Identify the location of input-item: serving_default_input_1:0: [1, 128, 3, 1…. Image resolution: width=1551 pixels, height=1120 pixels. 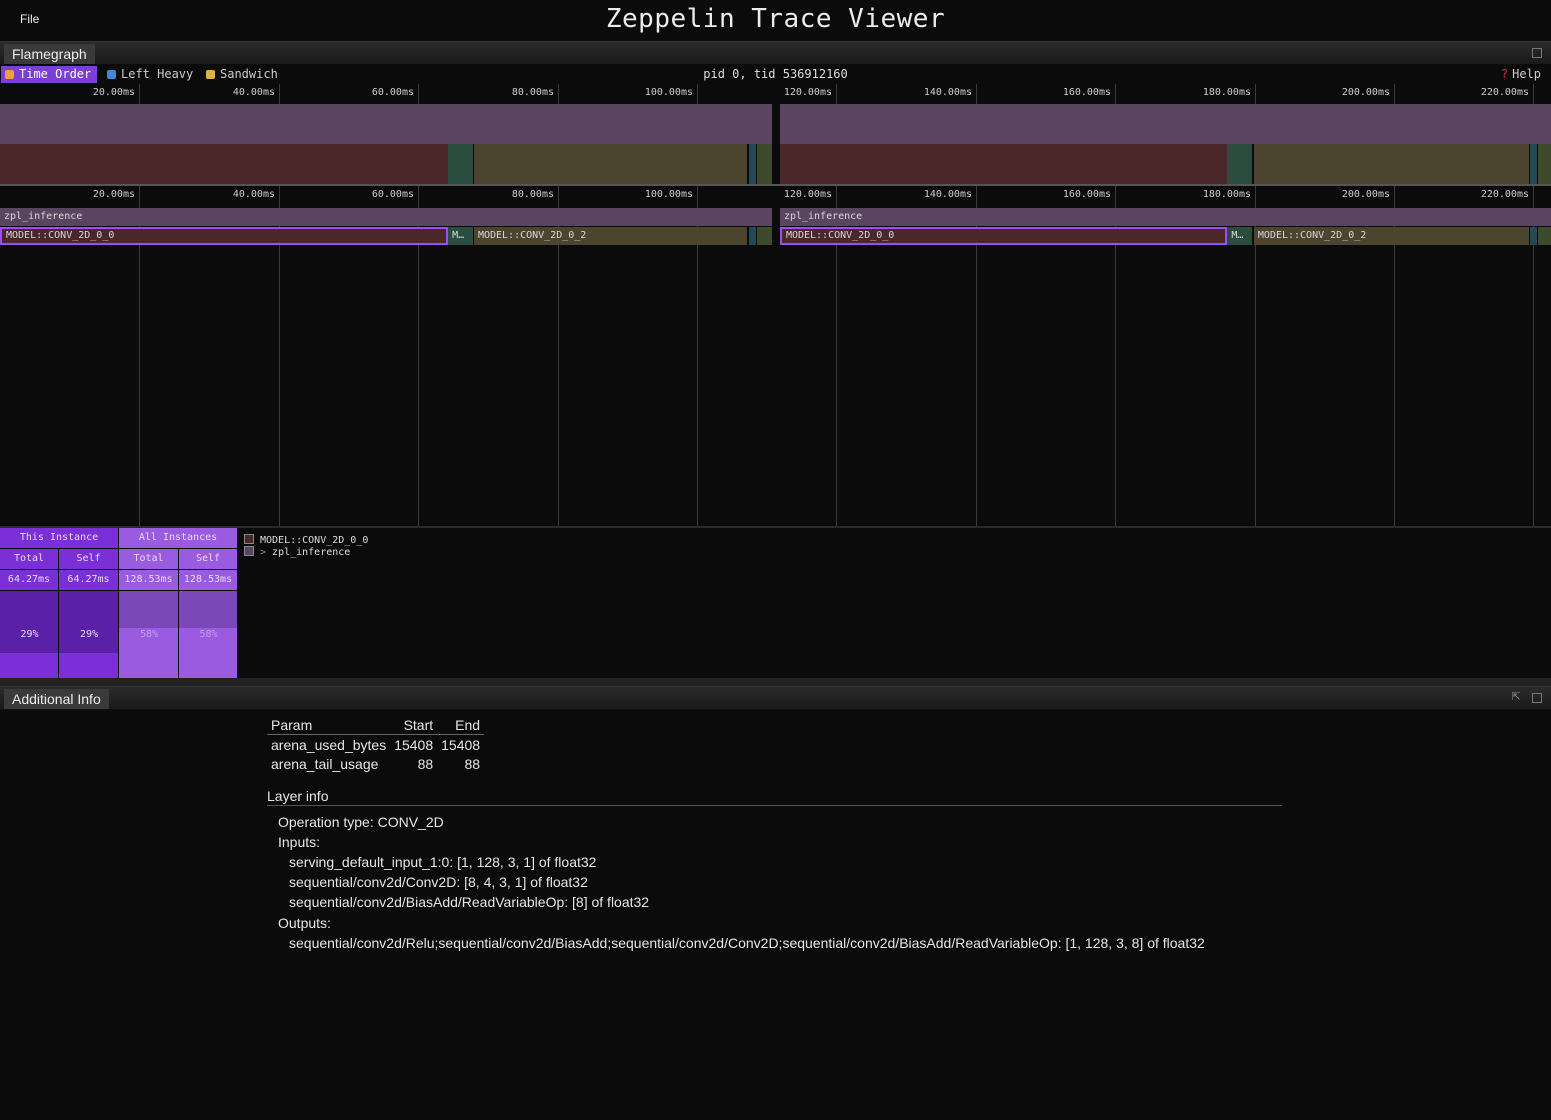
(443, 862).